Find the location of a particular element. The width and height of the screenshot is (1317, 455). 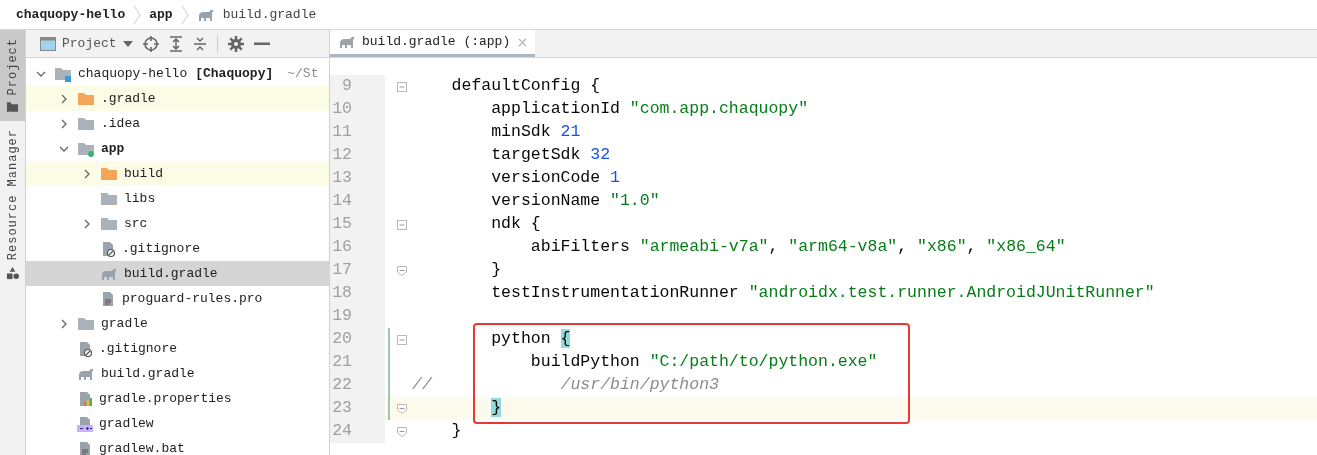

tool-window-label: Resource Manager is located at coordinates (12, 195).